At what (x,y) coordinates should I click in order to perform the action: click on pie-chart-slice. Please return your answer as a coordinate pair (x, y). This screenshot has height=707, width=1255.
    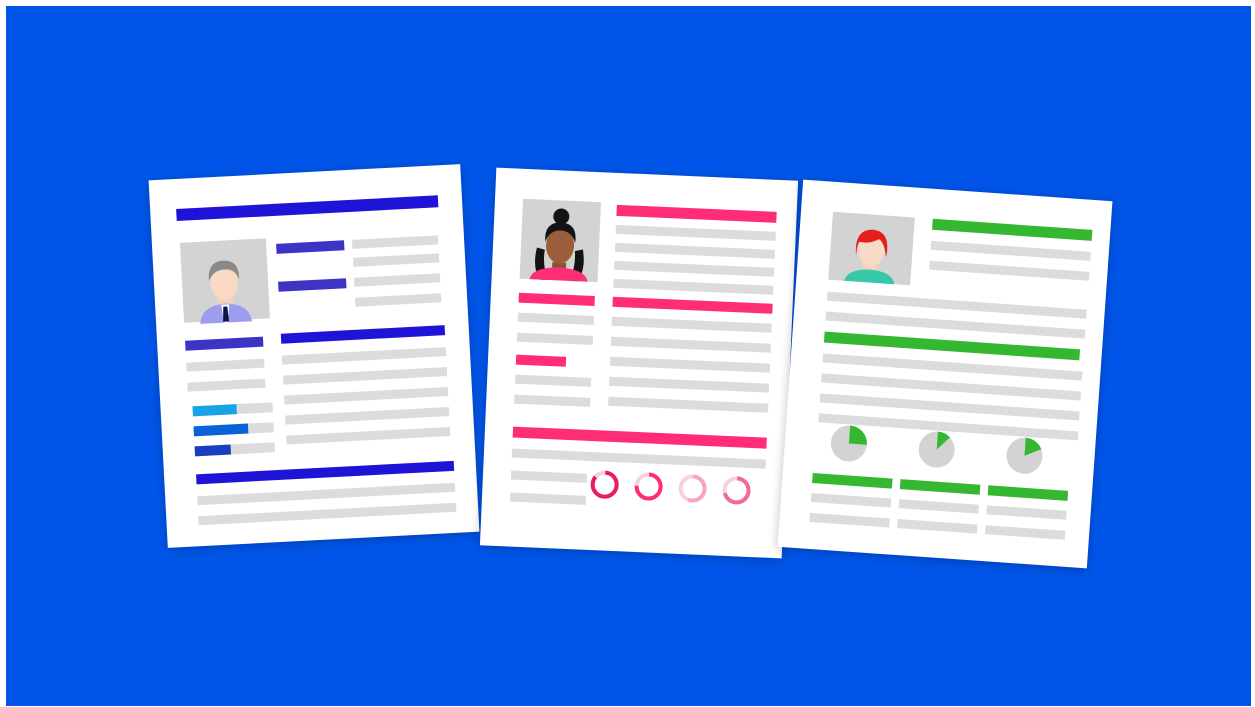
    Looking at the image, I should click on (857, 435).